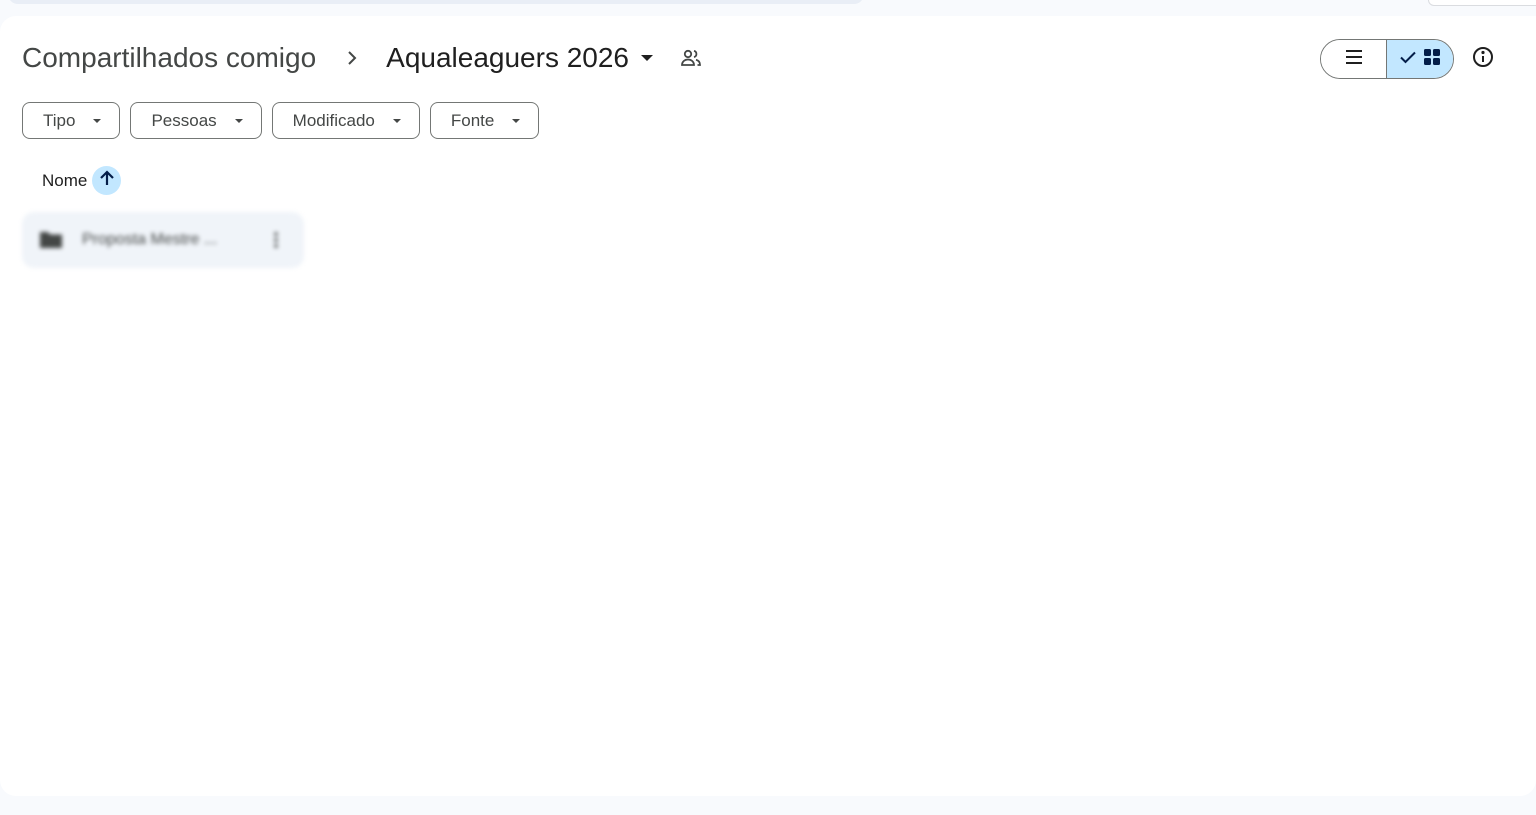 The image size is (1536, 815). Describe the element at coordinates (691, 58) in the screenshot. I see `people-icon` at that location.